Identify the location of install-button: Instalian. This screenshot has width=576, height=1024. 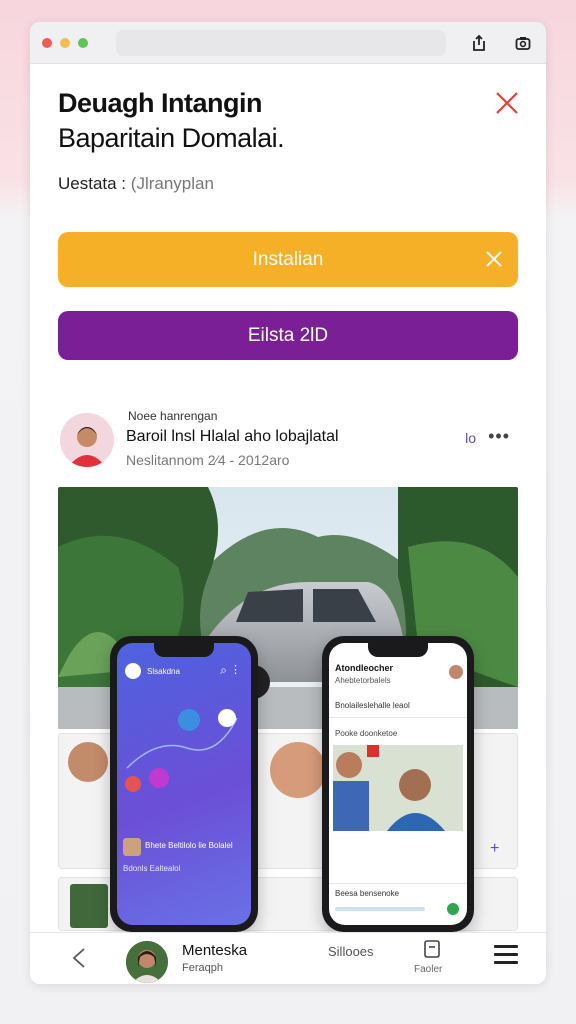
(288, 259).